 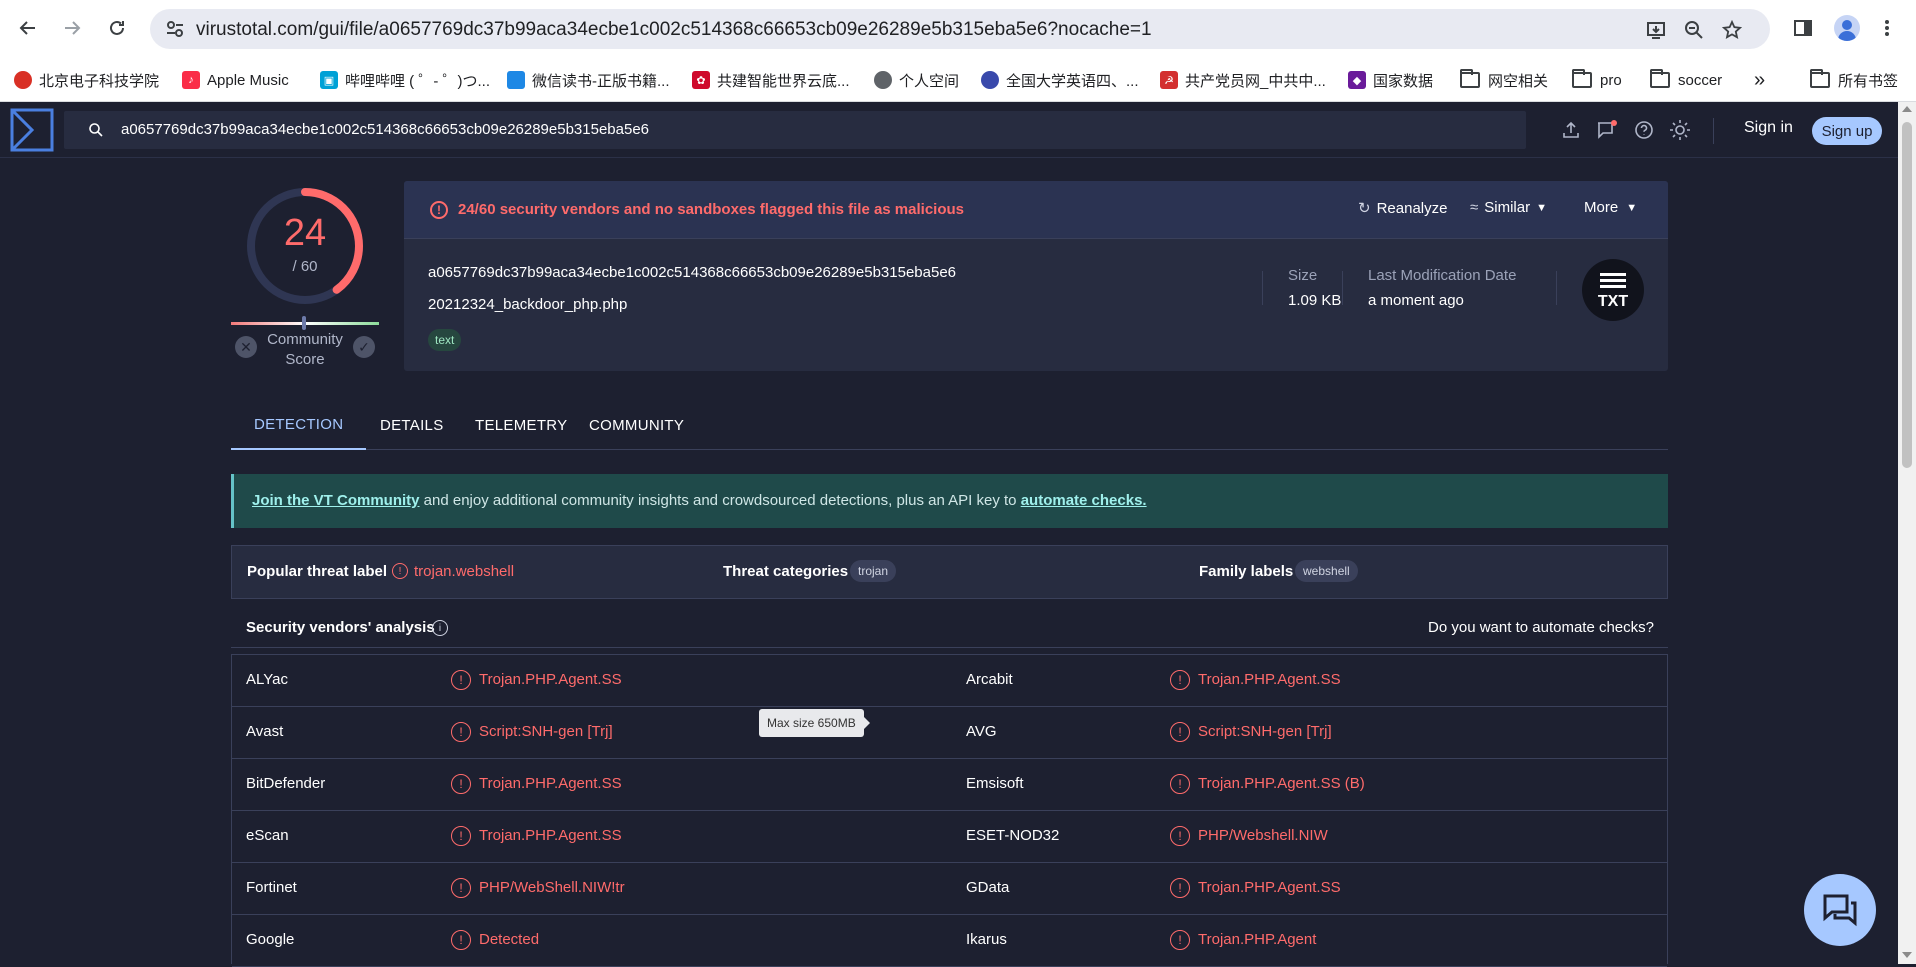 What do you see at coordinates (786, 571) in the screenshot?
I see `threat-categories-label: Threat categories` at bounding box center [786, 571].